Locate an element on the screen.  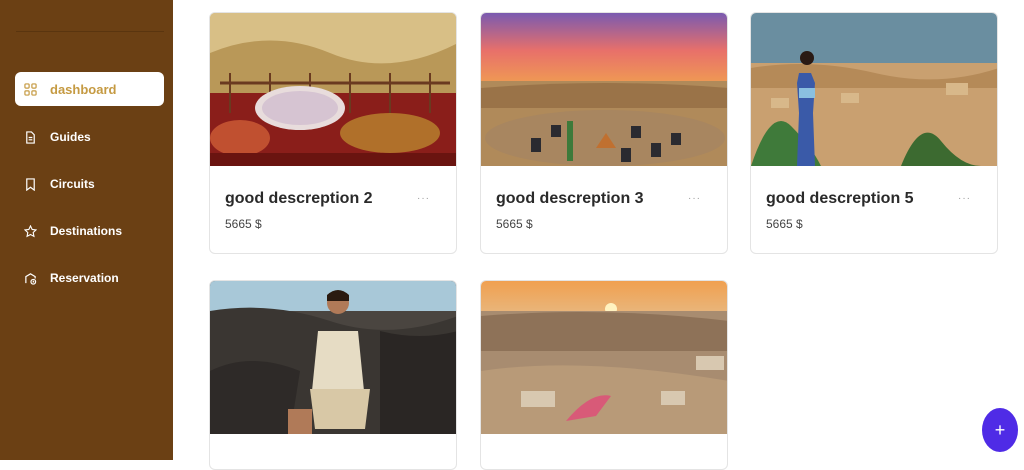
sidebar-item-circuits: Circuits is located at coordinates (89, 184).